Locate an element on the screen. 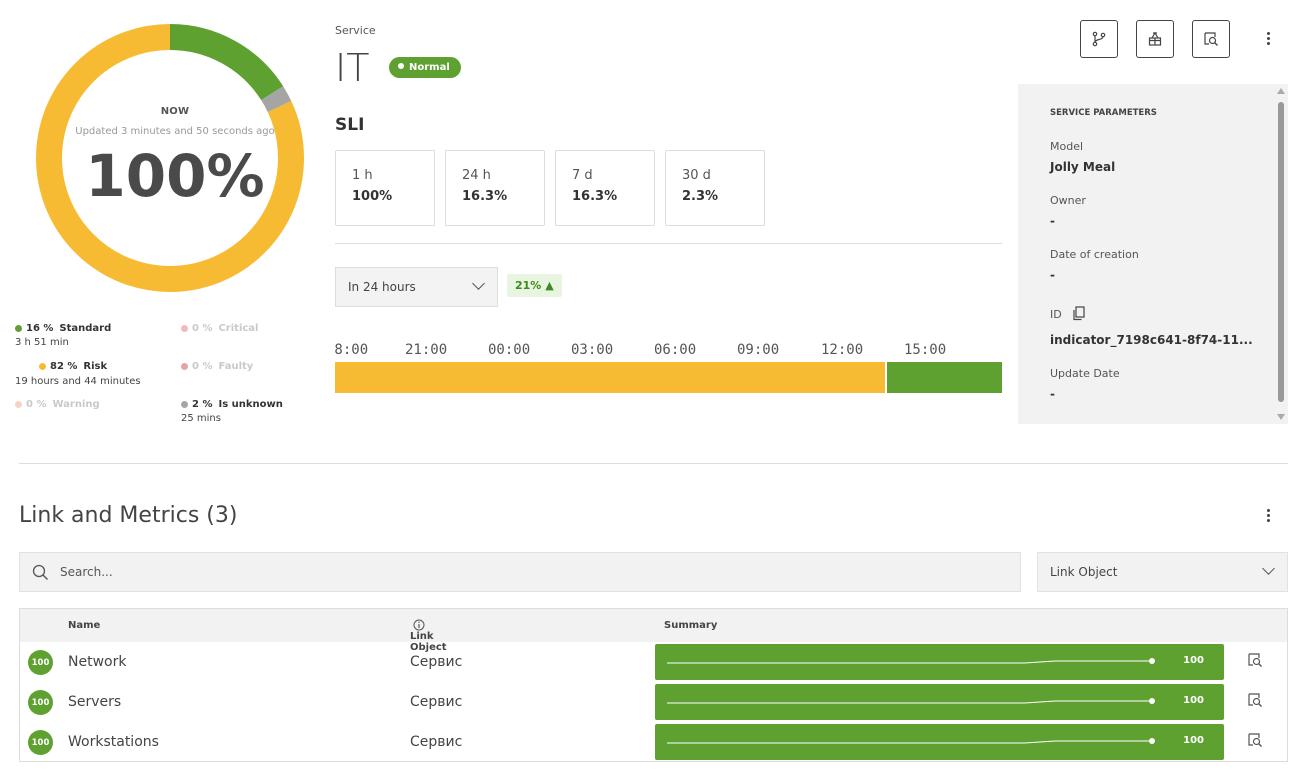 The width and height of the screenshot is (1307, 780). more-button is located at coordinates (1268, 38).